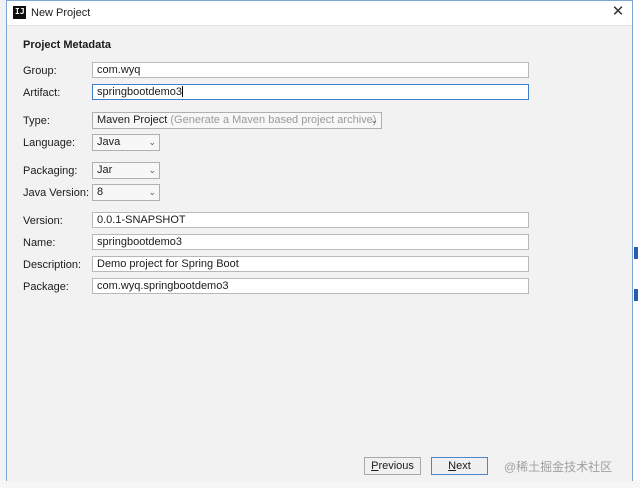 This screenshot has width=640, height=488. What do you see at coordinates (43, 221) in the screenshot?
I see `version-label: Version:` at bounding box center [43, 221].